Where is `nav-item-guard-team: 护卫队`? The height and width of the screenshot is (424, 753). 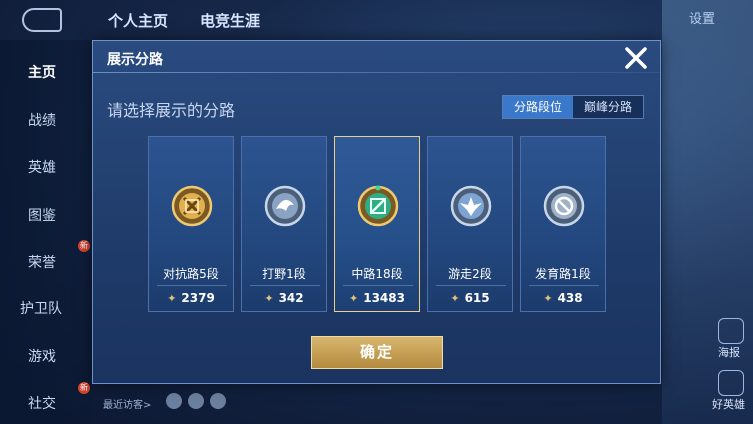 nav-item-guard-team: 护卫队 is located at coordinates (41, 308).